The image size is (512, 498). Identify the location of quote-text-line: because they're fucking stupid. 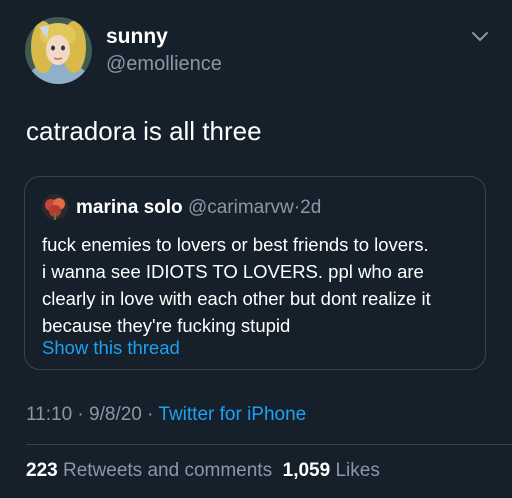
(166, 325).